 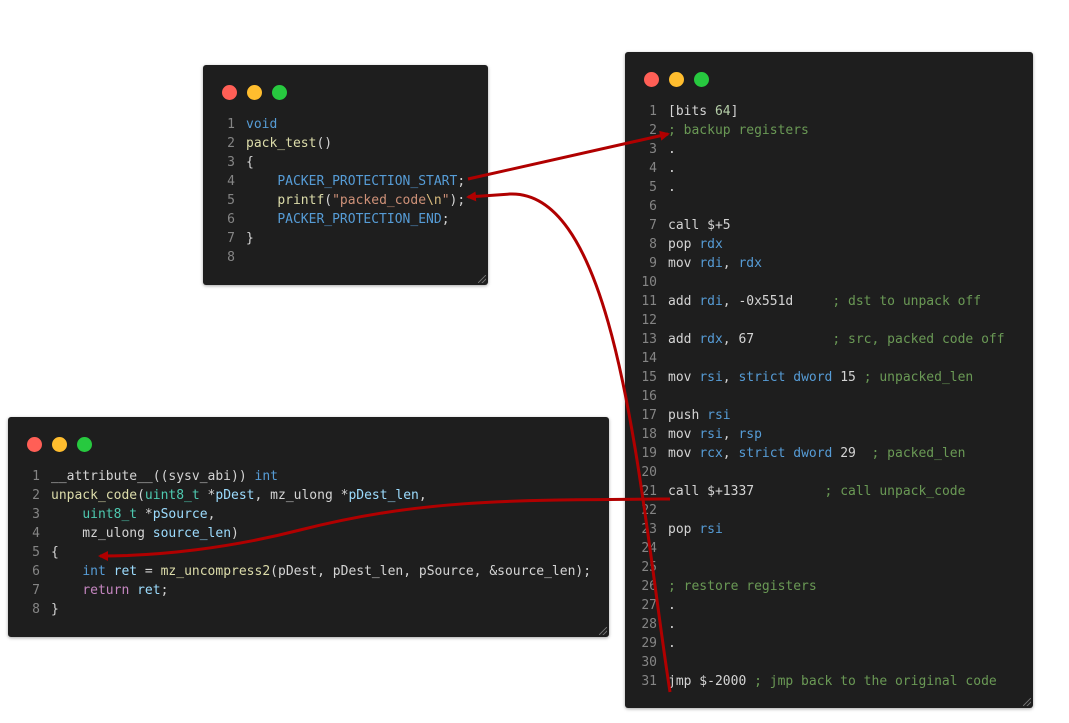 I want to click on line-number: 14, so click(x=649, y=358).